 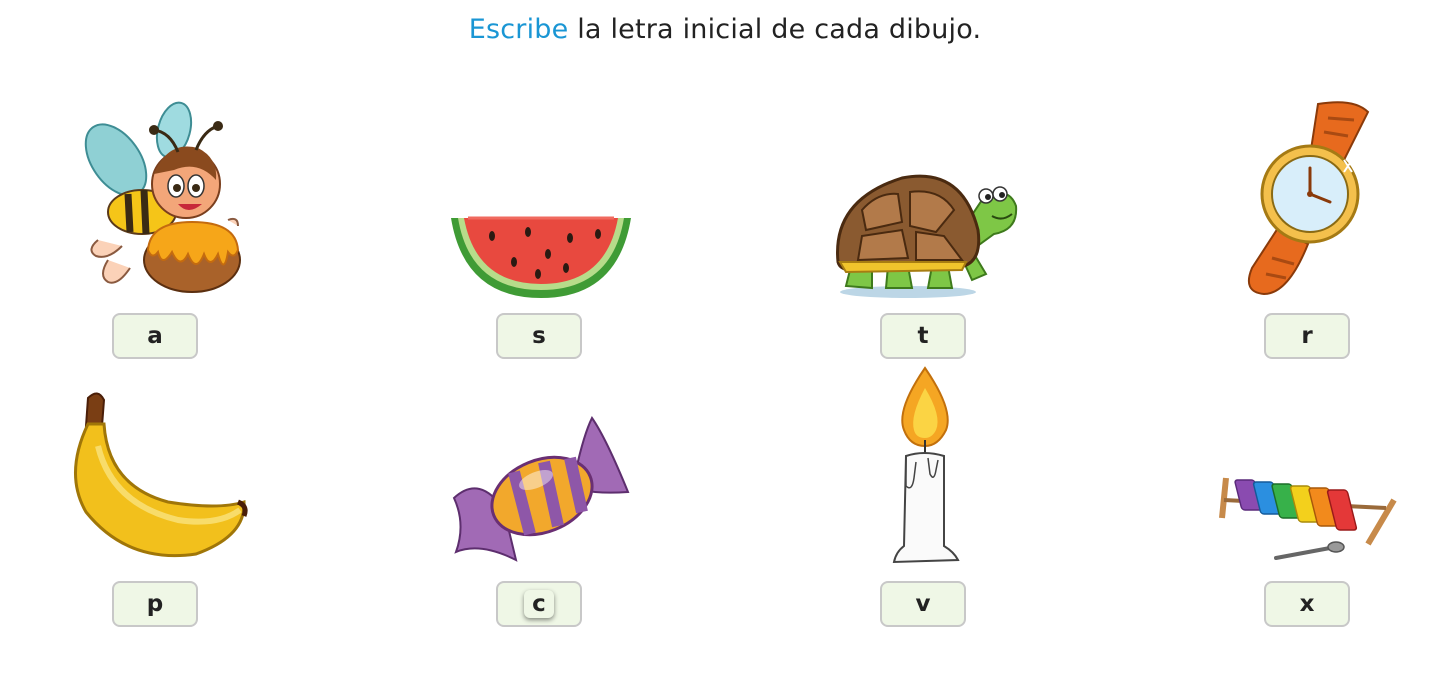 I want to click on bee-honey-icon, so click(x=163, y=200).